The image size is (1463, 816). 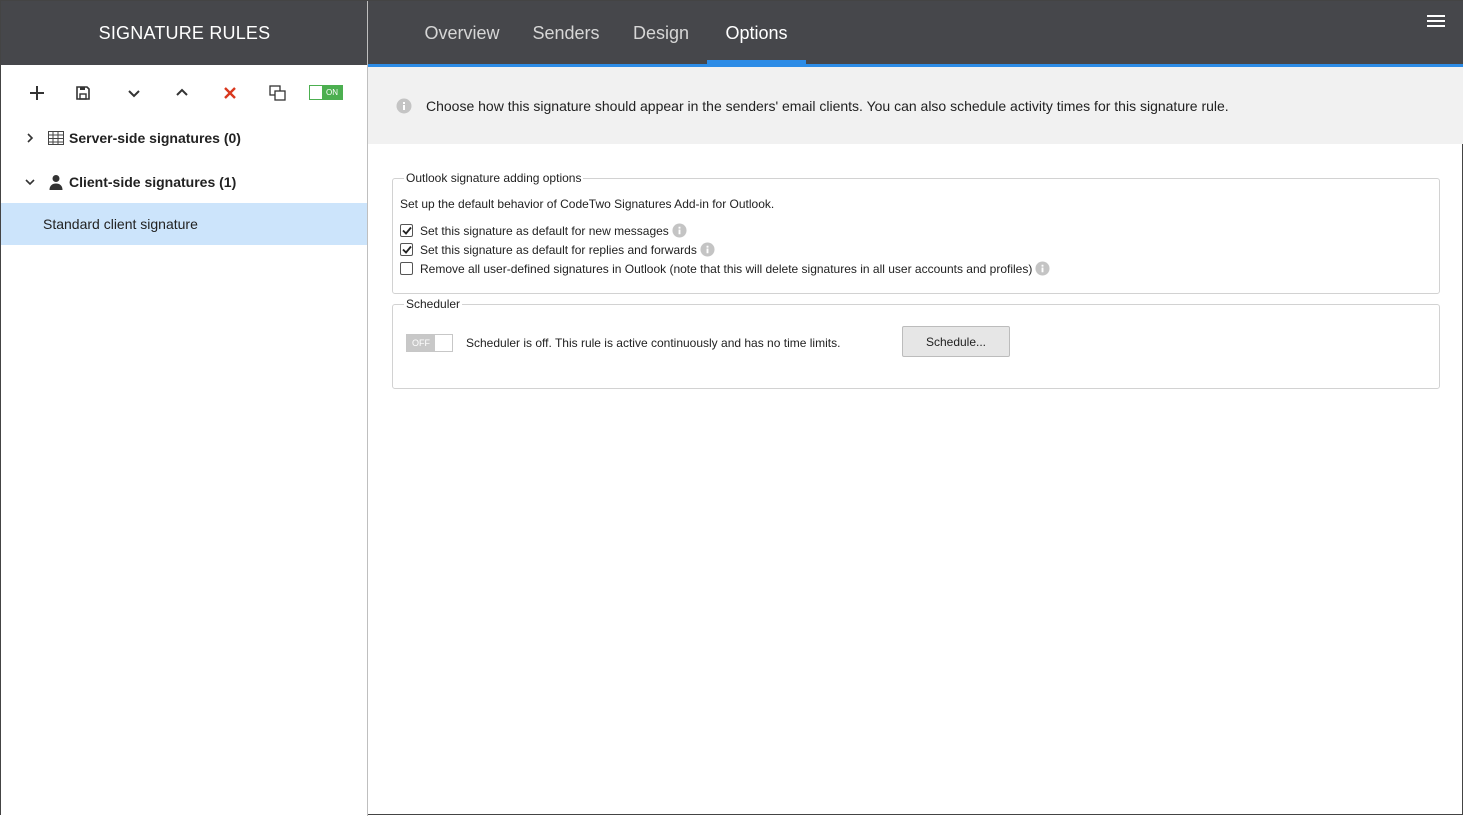 I want to click on move-up-button, so click(x=182, y=93).